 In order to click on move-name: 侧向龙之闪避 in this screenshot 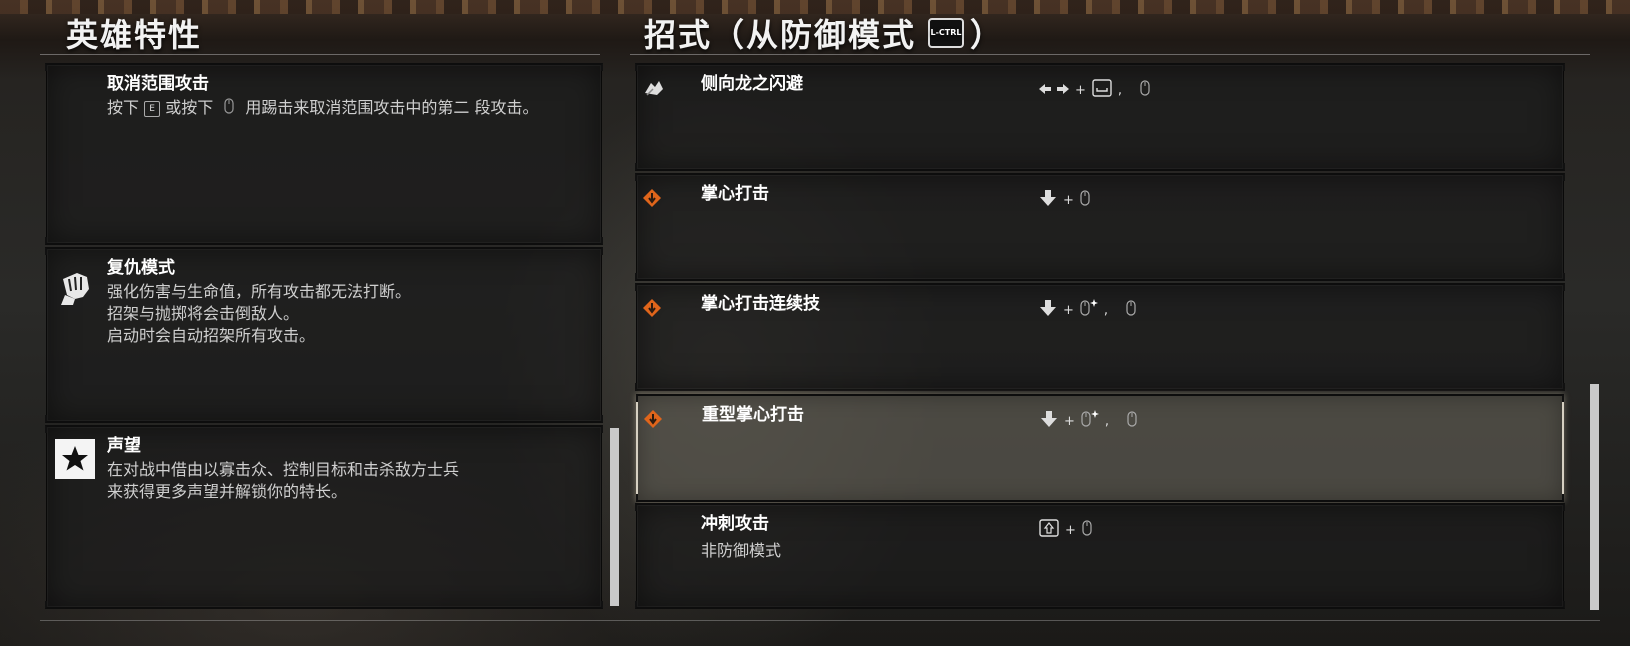, I will do `click(752, 84)`.